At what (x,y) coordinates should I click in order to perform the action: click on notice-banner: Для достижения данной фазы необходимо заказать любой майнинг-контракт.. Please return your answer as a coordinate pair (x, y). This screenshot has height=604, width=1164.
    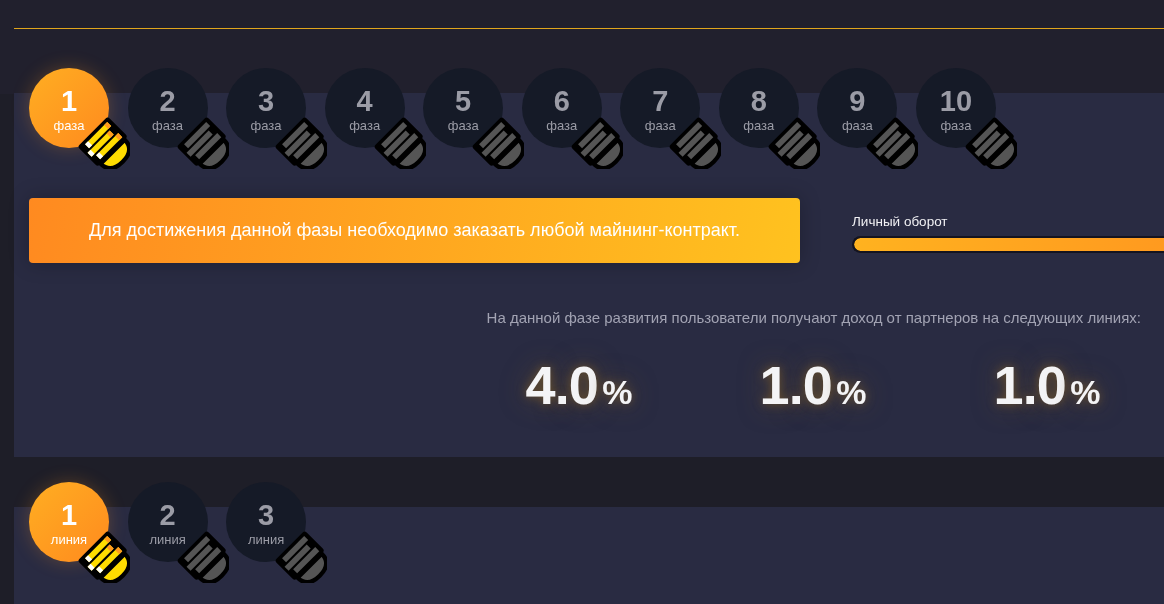
    Looking at the image, I should click on (414, 230).